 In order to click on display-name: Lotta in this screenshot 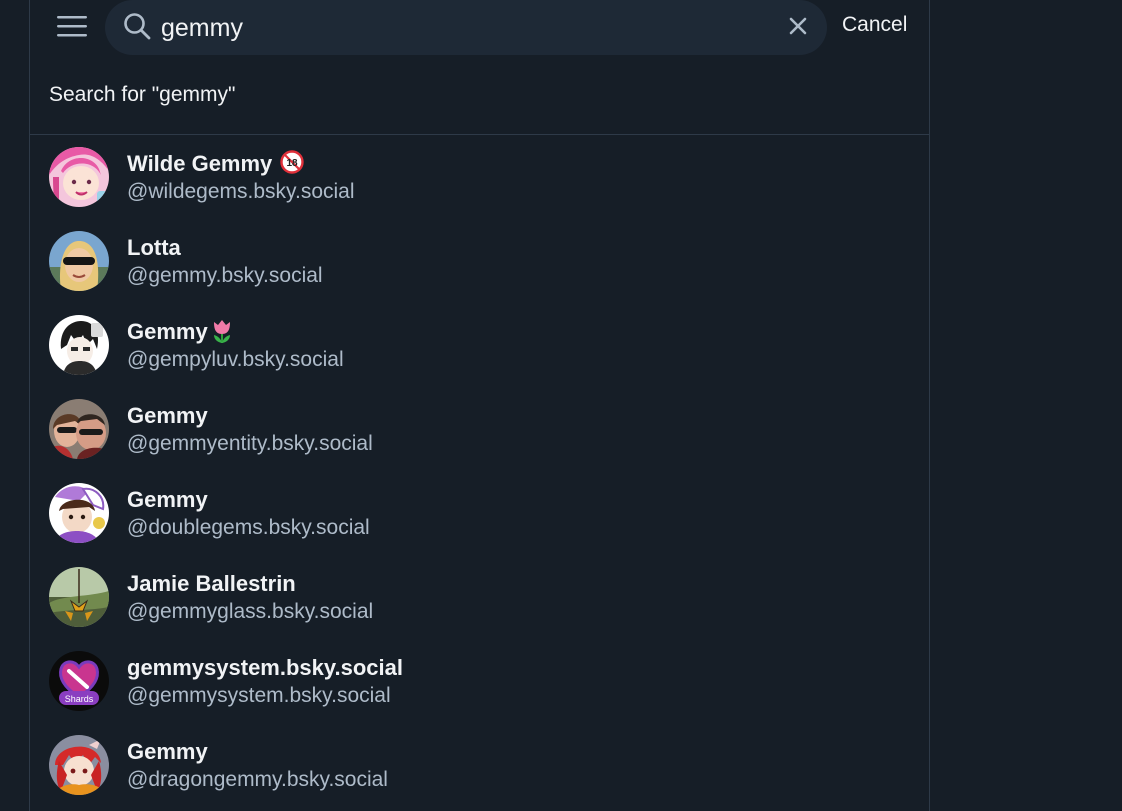, I will do `click(154, 247)`.